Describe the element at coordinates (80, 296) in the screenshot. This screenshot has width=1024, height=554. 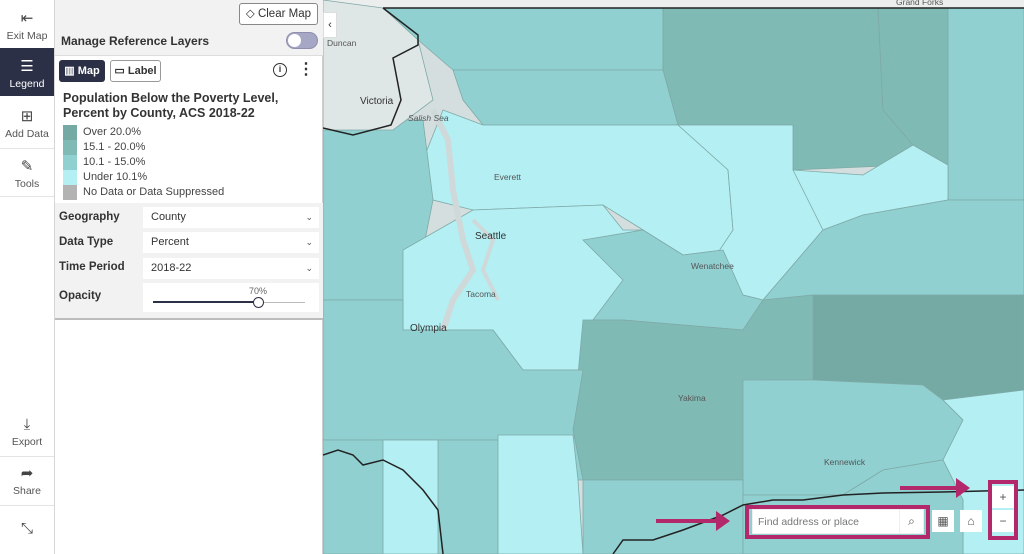
I see `opacity-label: Opacity` at that location.